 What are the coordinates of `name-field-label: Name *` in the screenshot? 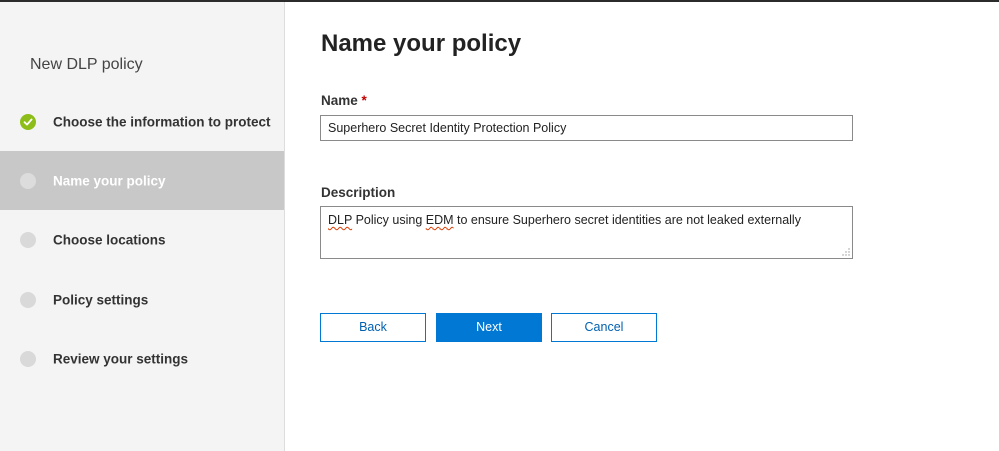 It's located at (344, 100).